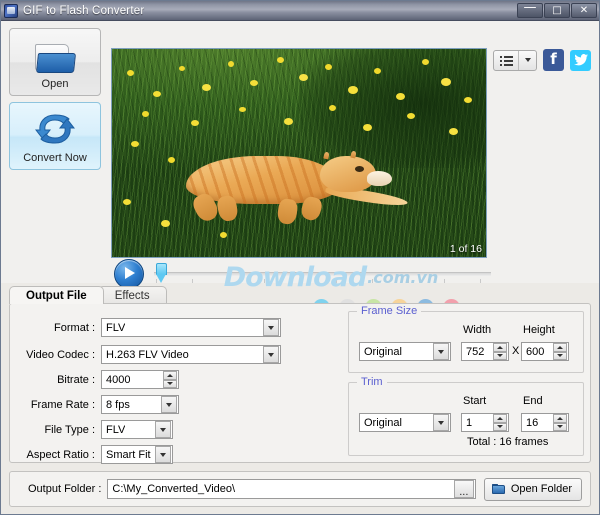  What do you see at coordinates (322, 274) in the screenshot?
I see `seek-track` at bounding box center [322, 274].